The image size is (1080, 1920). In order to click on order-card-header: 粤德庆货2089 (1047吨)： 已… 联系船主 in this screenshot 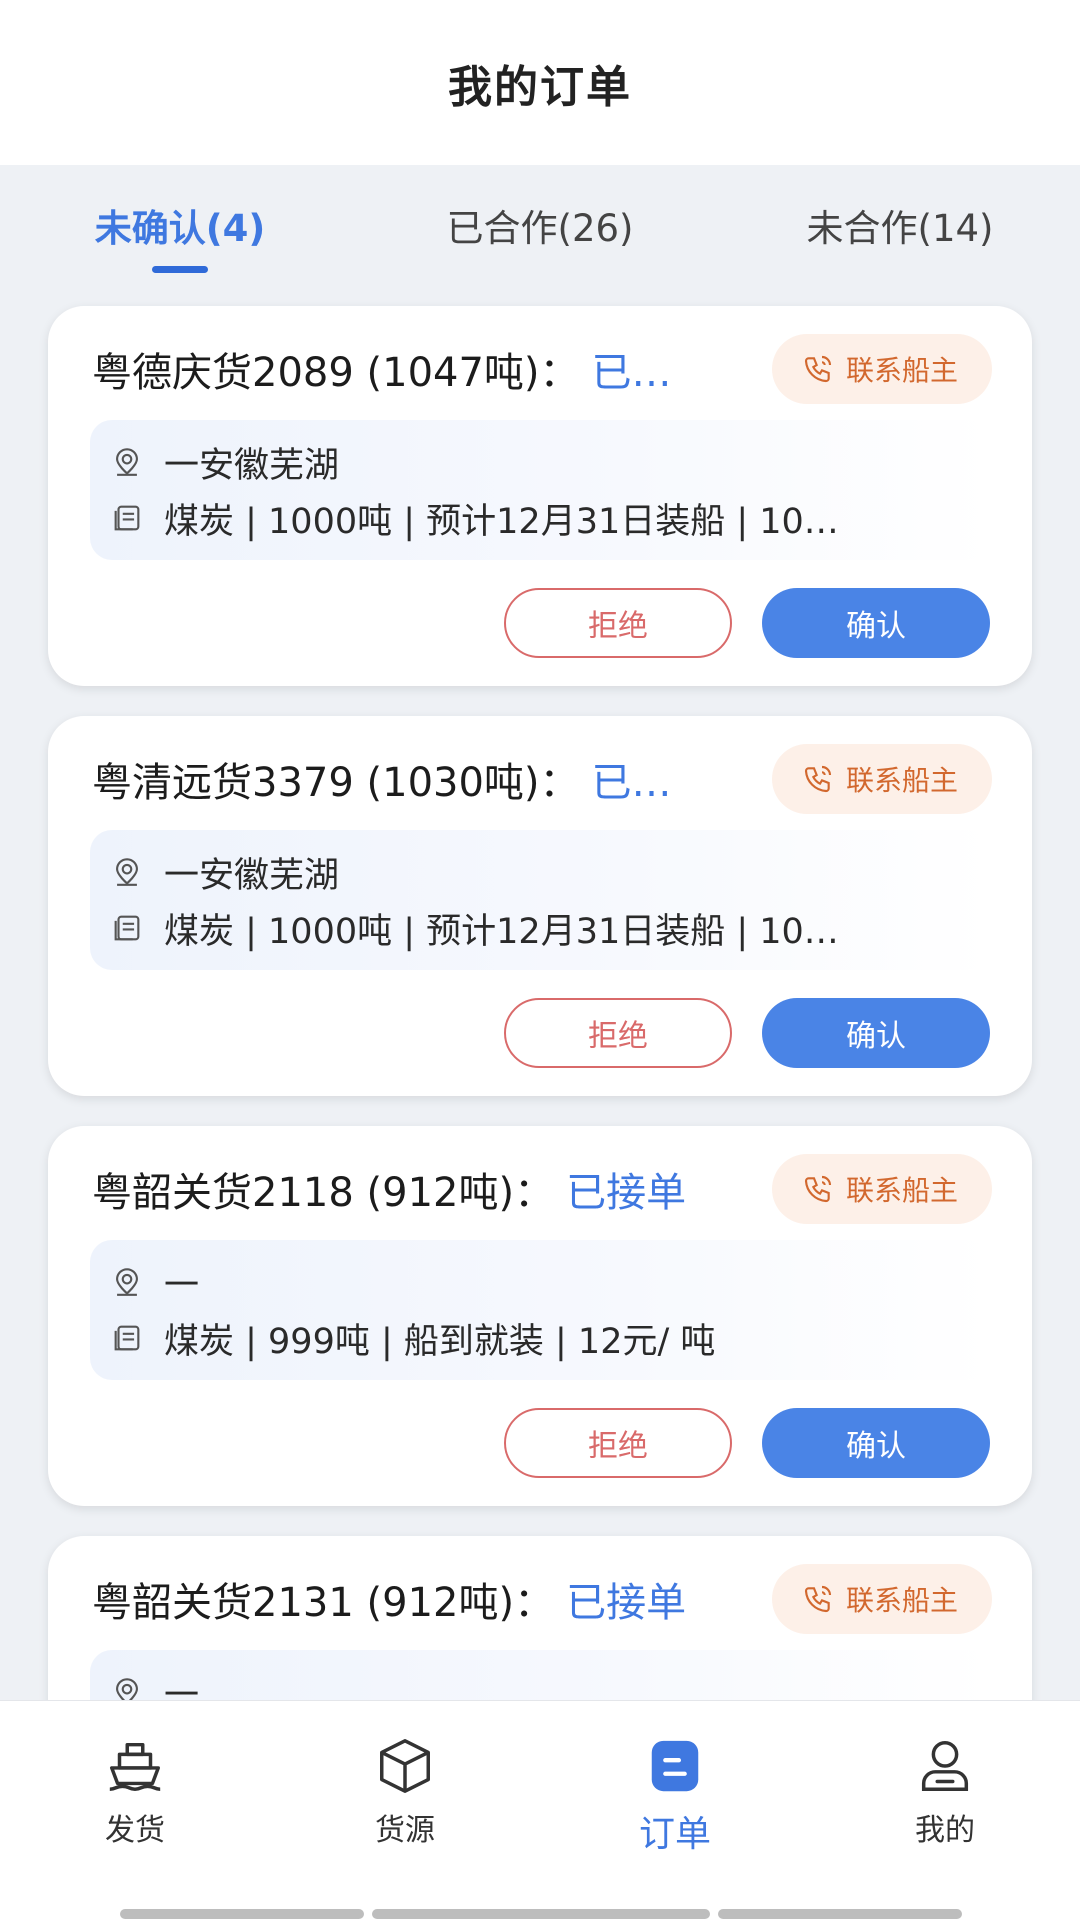, I will do `click(542, 369)`.